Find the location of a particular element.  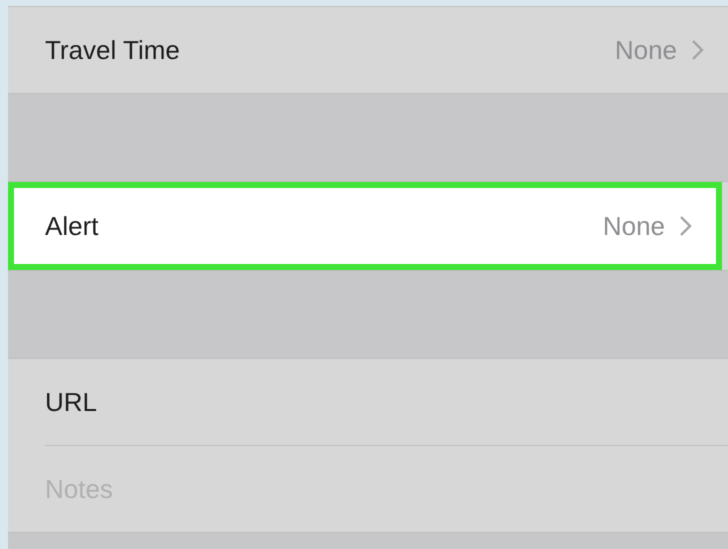

row-label: Travel Time is located at coordinates (113, 50).